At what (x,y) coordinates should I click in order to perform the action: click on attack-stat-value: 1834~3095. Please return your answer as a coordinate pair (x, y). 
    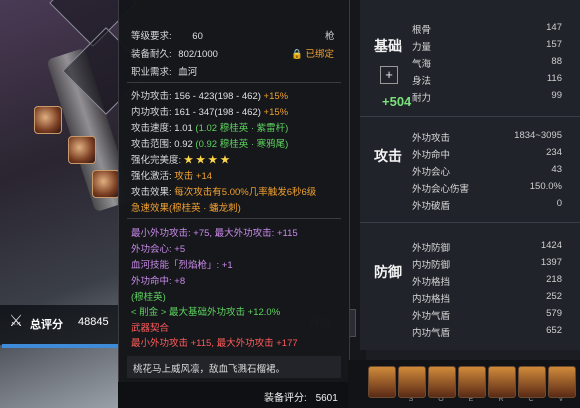
    Looking at the image, I should click on (538, 135).